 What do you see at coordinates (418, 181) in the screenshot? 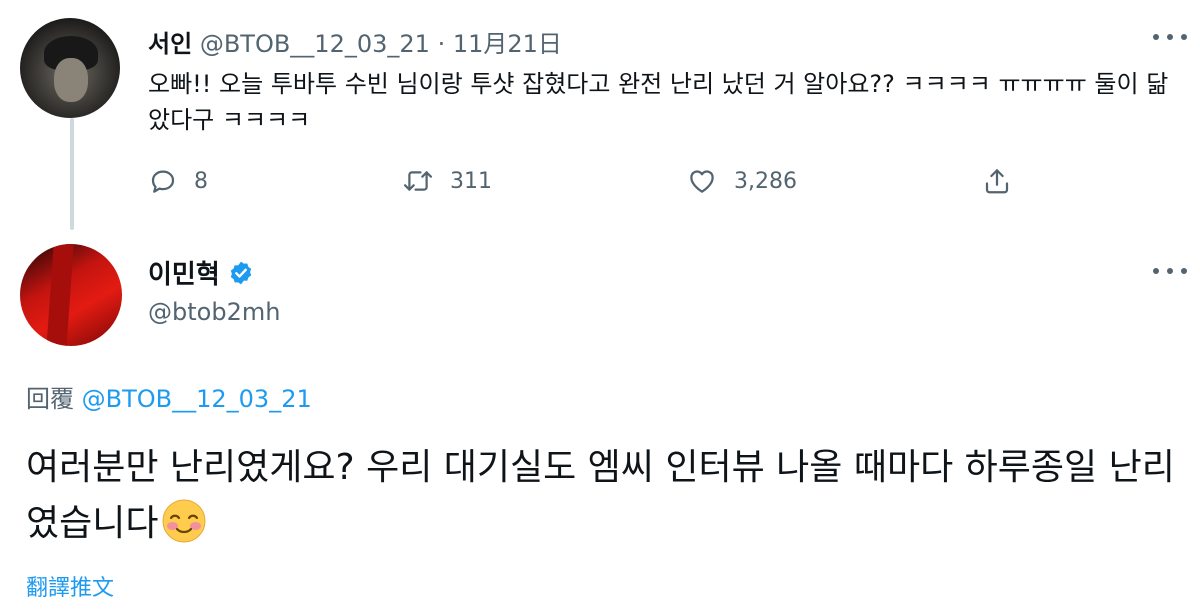
I see `retweet-icon` at bounding box center [418, 181].